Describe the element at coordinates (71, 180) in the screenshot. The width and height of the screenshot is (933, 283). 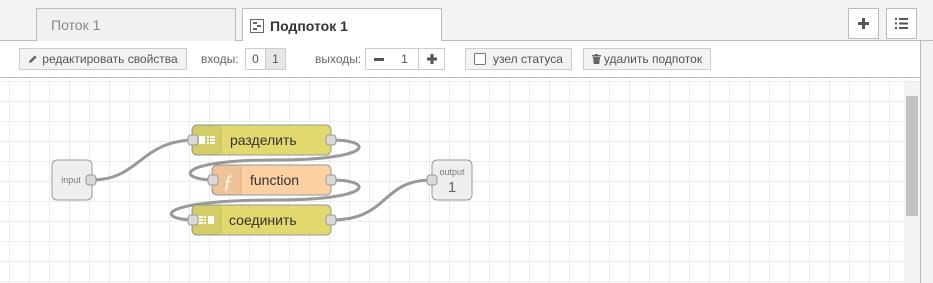
I see `input-node-label: input` at that location.